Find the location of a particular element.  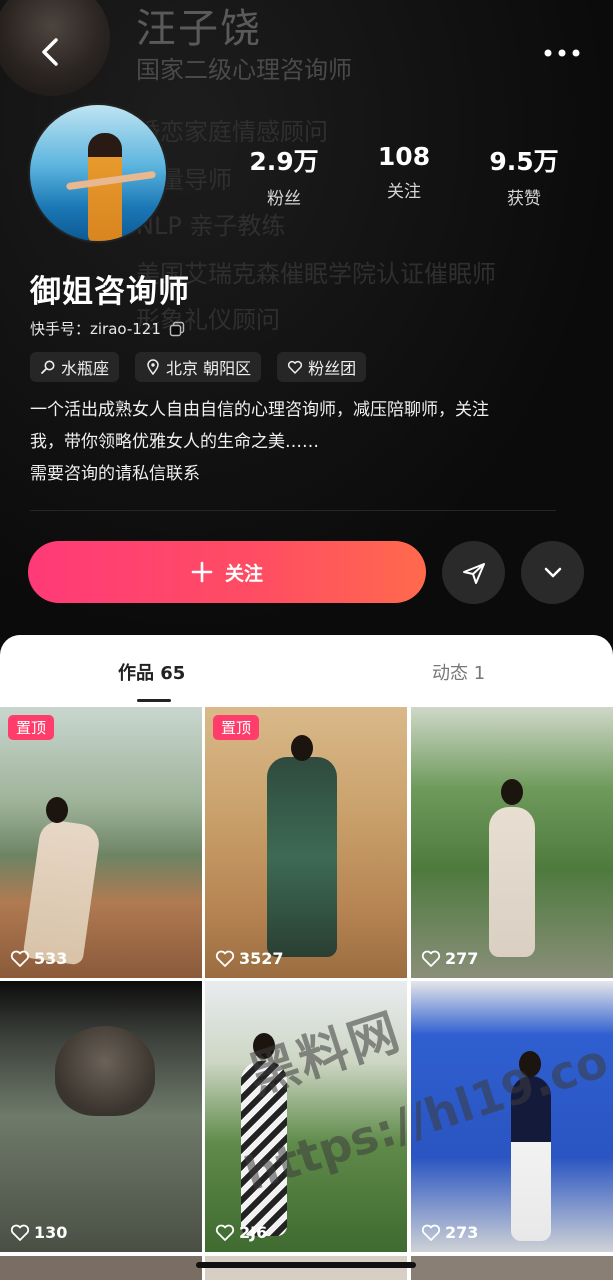

tag-label: 水瓶座 is located at coordinates (85, 368).